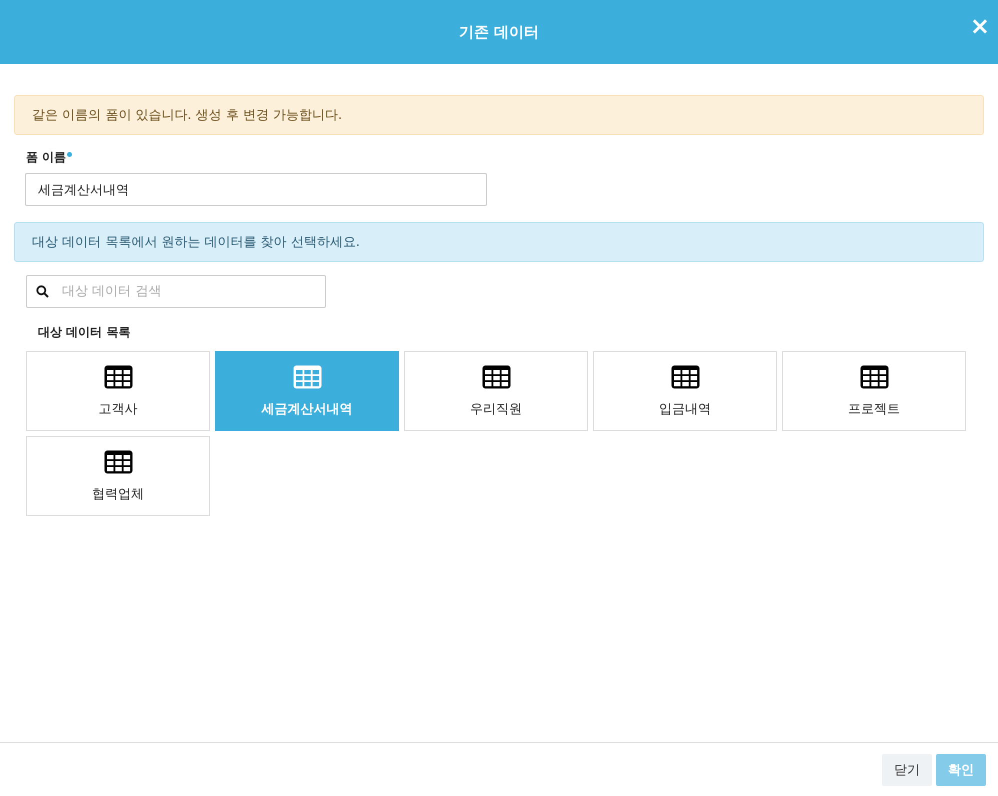  What do you see at coordinates (118, 476) in the screenshot?
I see `data-tile: 협력업체` at bounding box center [118, 476].